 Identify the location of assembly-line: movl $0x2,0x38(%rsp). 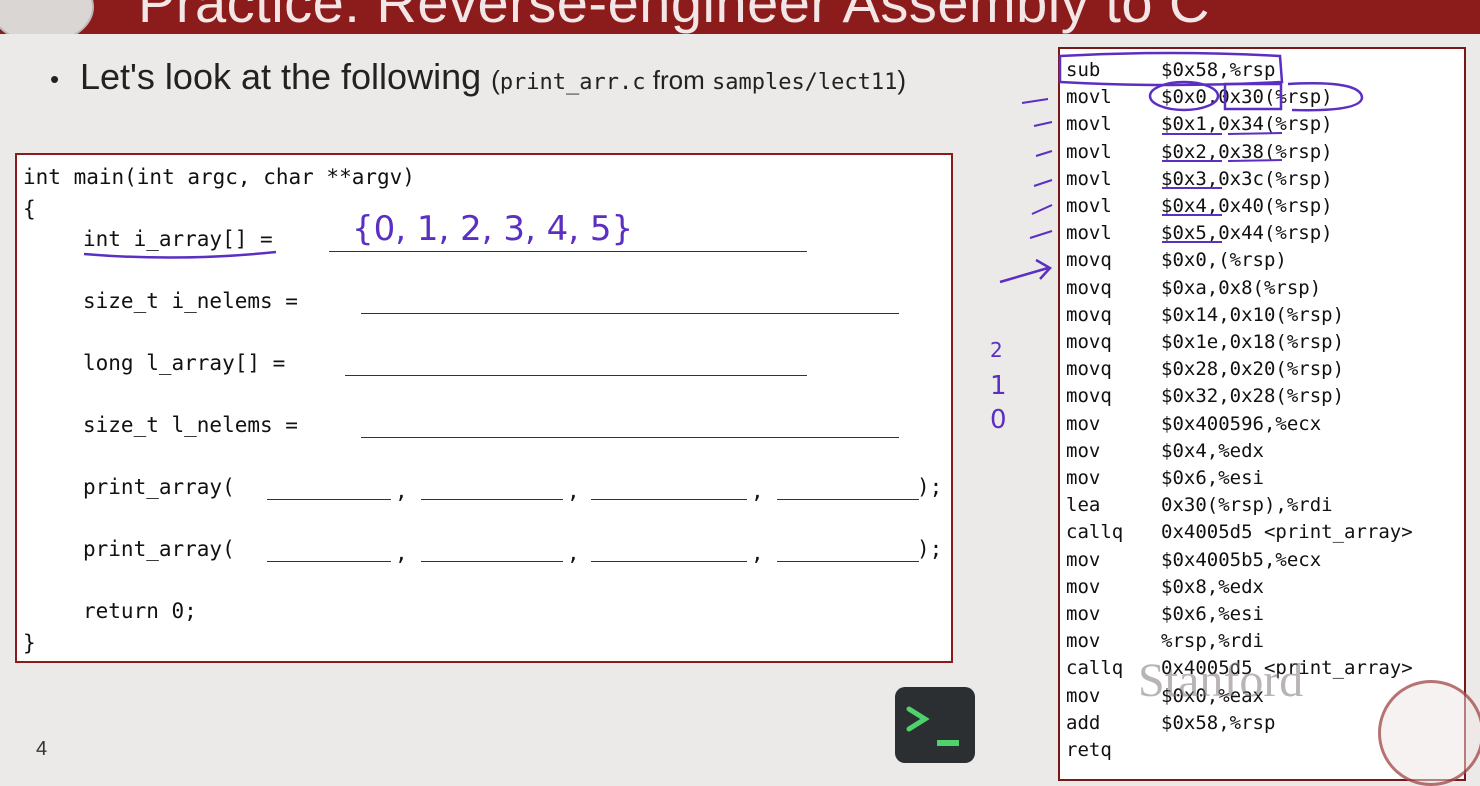
(1199, 152).